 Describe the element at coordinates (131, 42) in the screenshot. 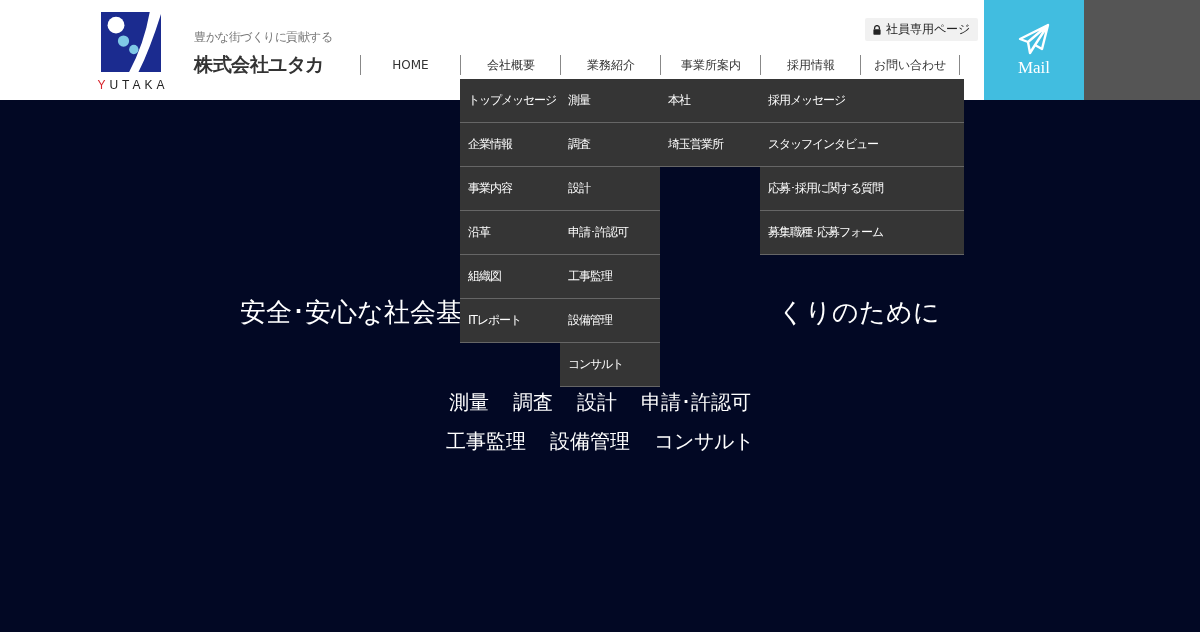

I see `logo-mark-icon` at that location.